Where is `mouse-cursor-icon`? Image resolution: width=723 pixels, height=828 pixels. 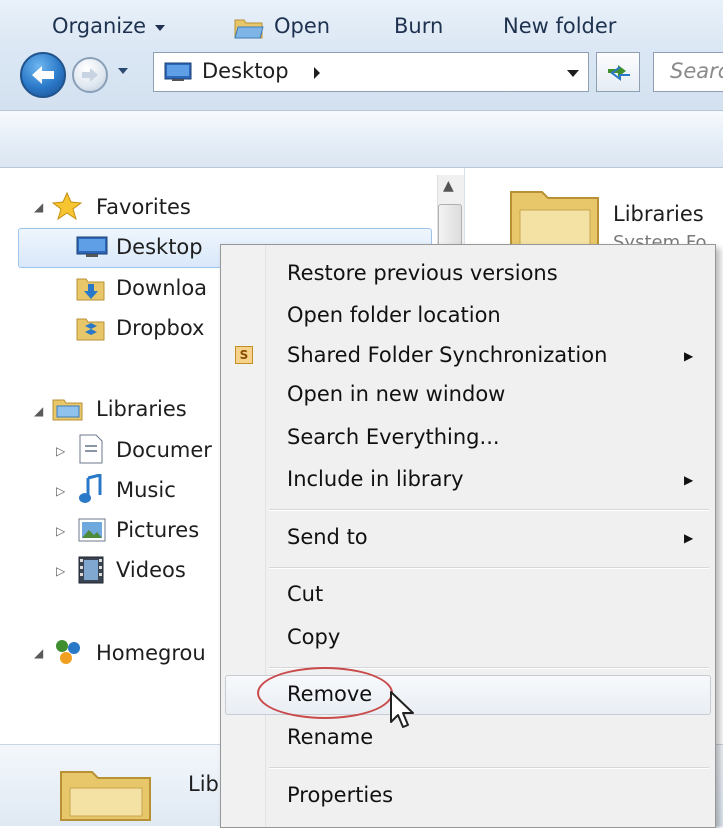 mouse-cursor-icon is located at coordinates (402, 709).